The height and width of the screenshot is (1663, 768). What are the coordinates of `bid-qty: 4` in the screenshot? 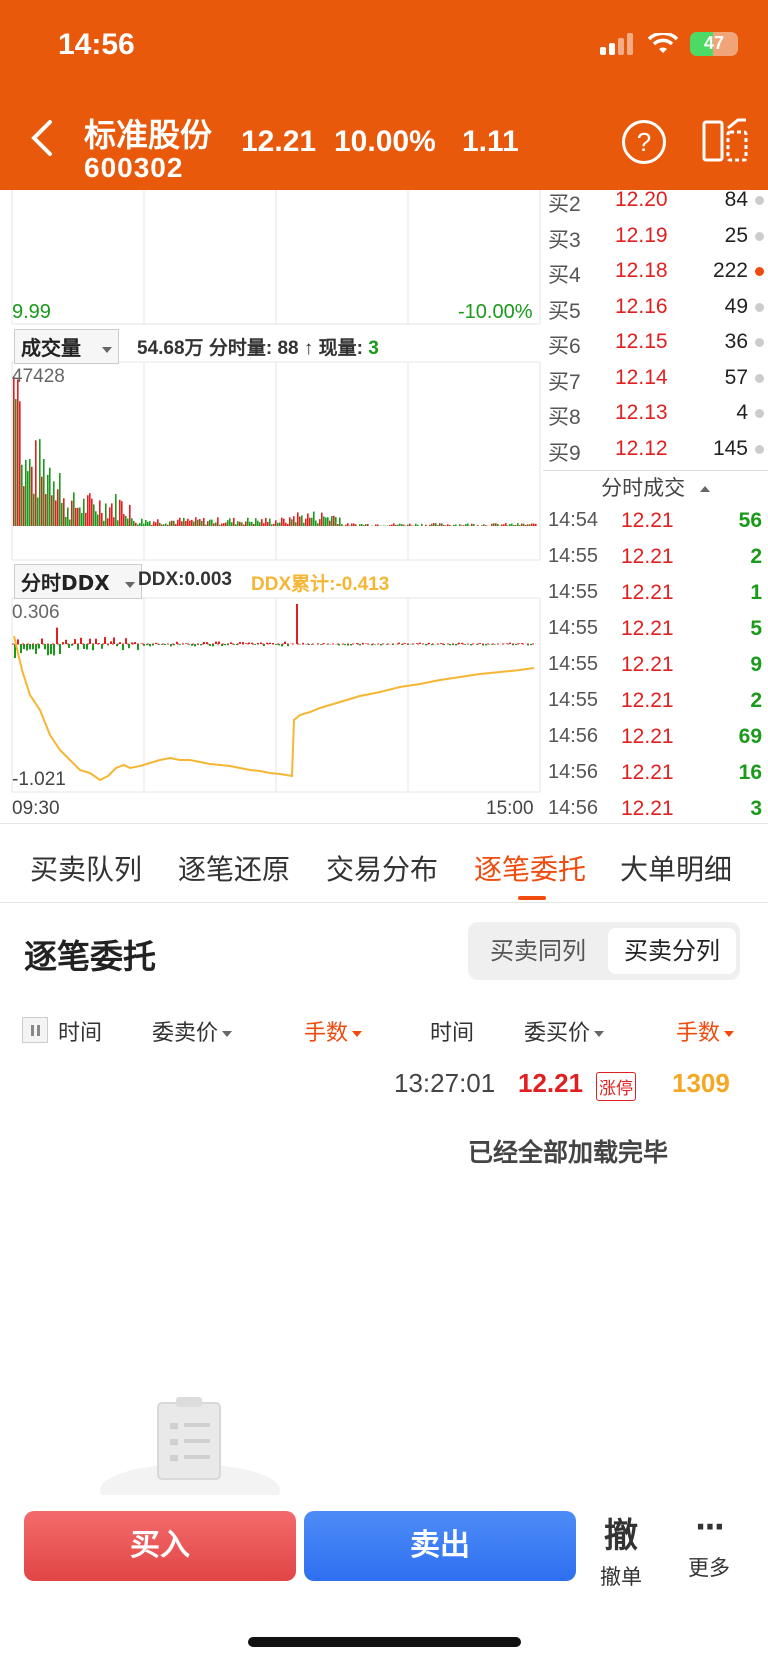 It's located at (742, 412).